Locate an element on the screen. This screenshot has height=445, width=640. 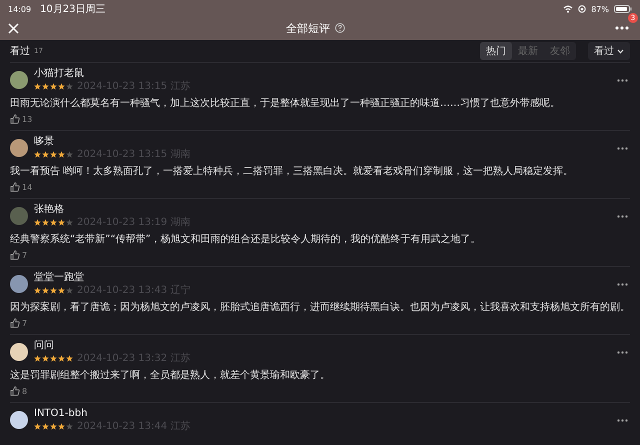
like-count: 8 is located at coordinates (25, 391).